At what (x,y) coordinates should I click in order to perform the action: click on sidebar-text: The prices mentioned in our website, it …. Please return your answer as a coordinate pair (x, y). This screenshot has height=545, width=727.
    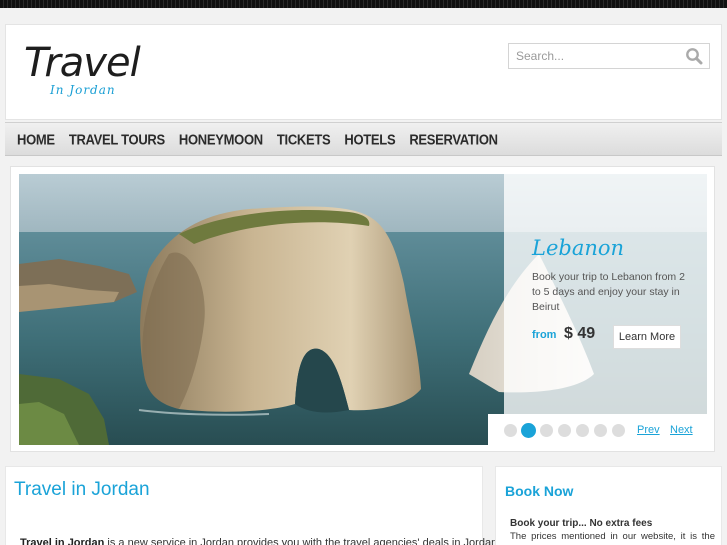
    Looking at the image, I should click on (612, 538).